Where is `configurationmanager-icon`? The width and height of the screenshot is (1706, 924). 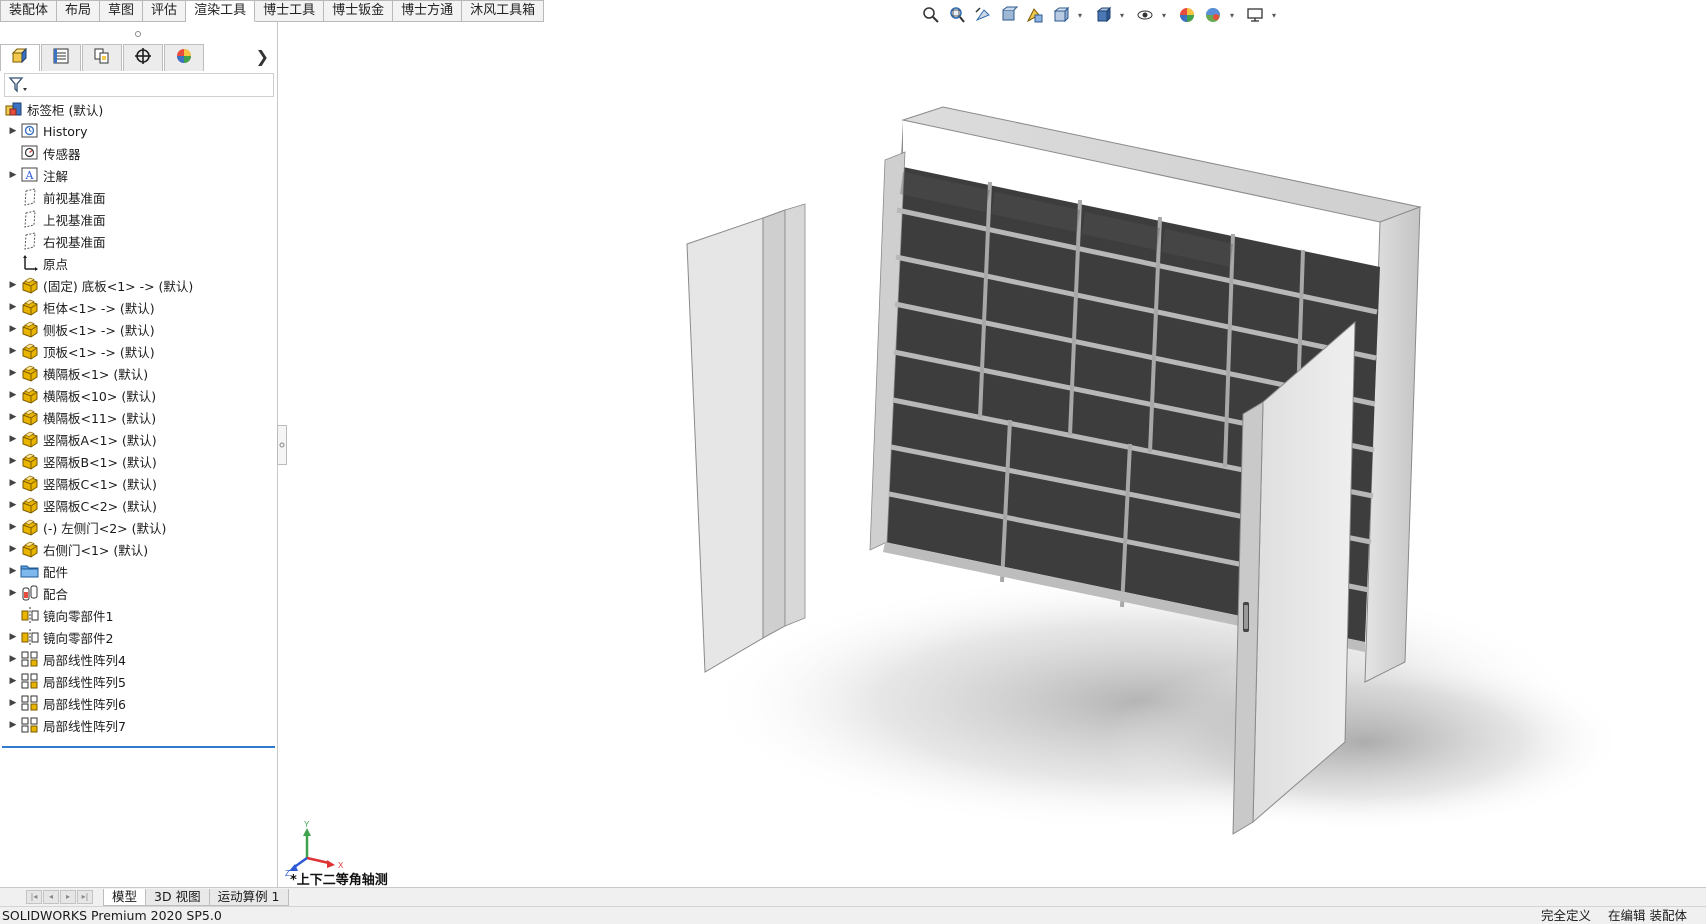
configurationmanager-icon is located at coordinates (102, 57).